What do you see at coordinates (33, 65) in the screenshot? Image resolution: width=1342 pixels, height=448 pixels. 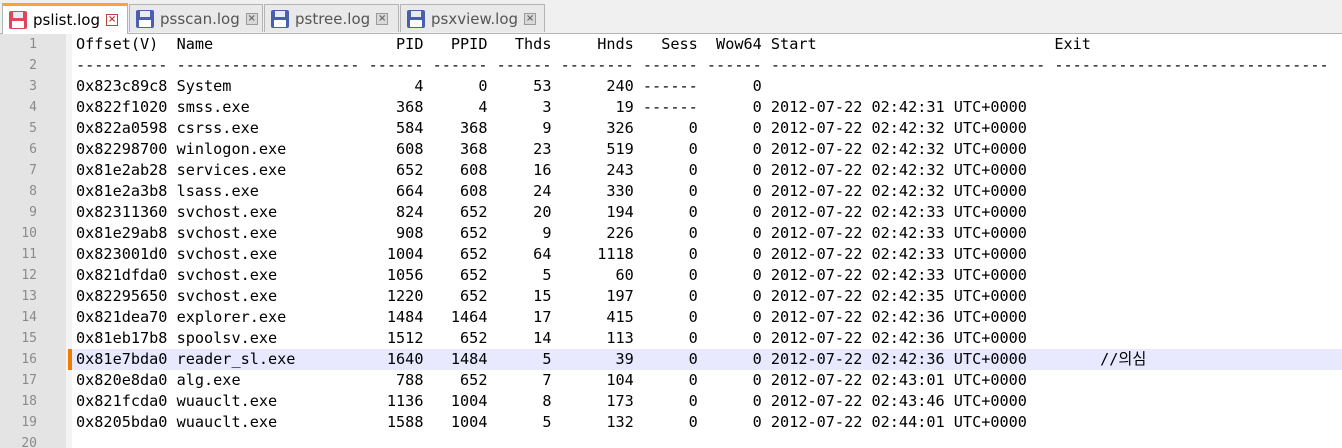 I see `line-number: 2` at bounding box center [33, 65].